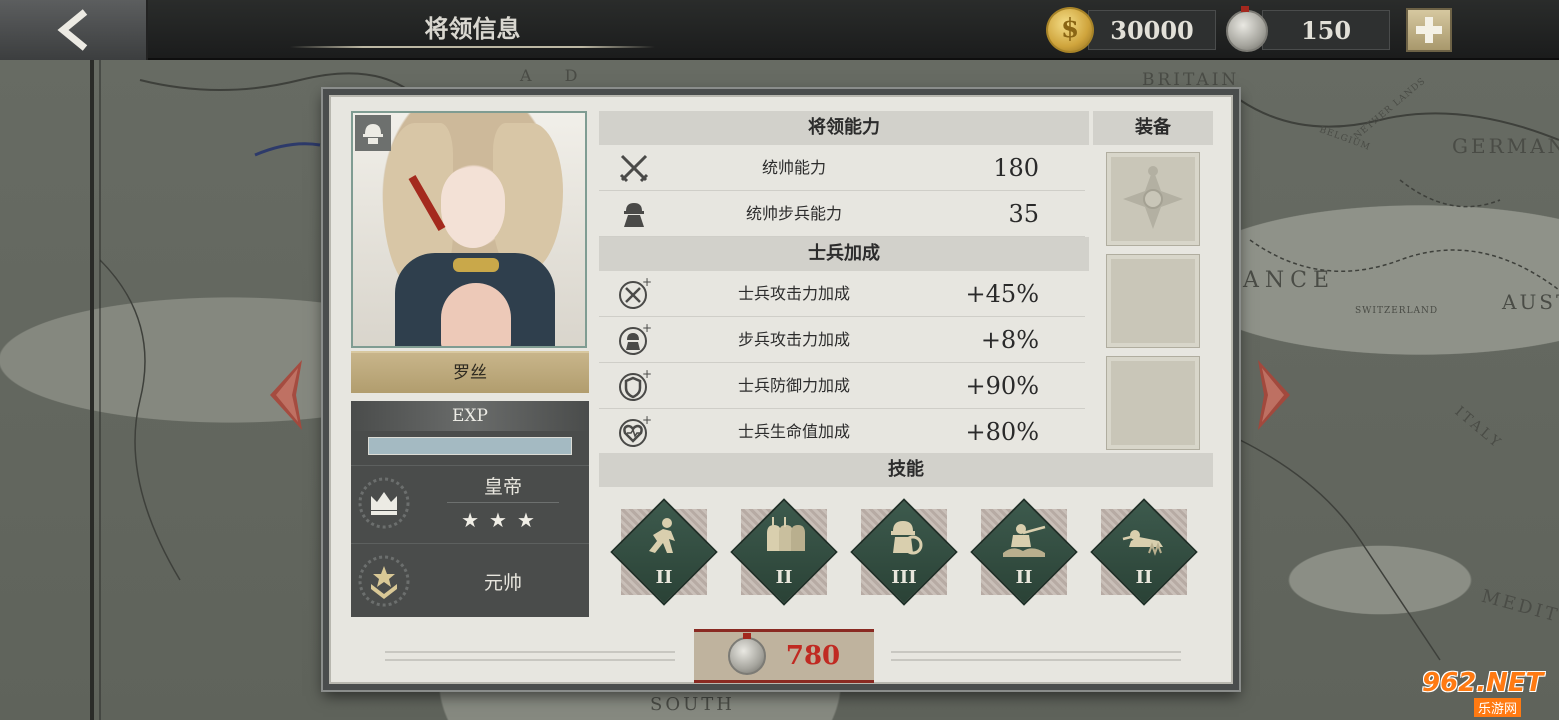 This screenshot has height=720, width=1559. I want to click on stat-label: 统帅步兵能力, so click(793, 213).